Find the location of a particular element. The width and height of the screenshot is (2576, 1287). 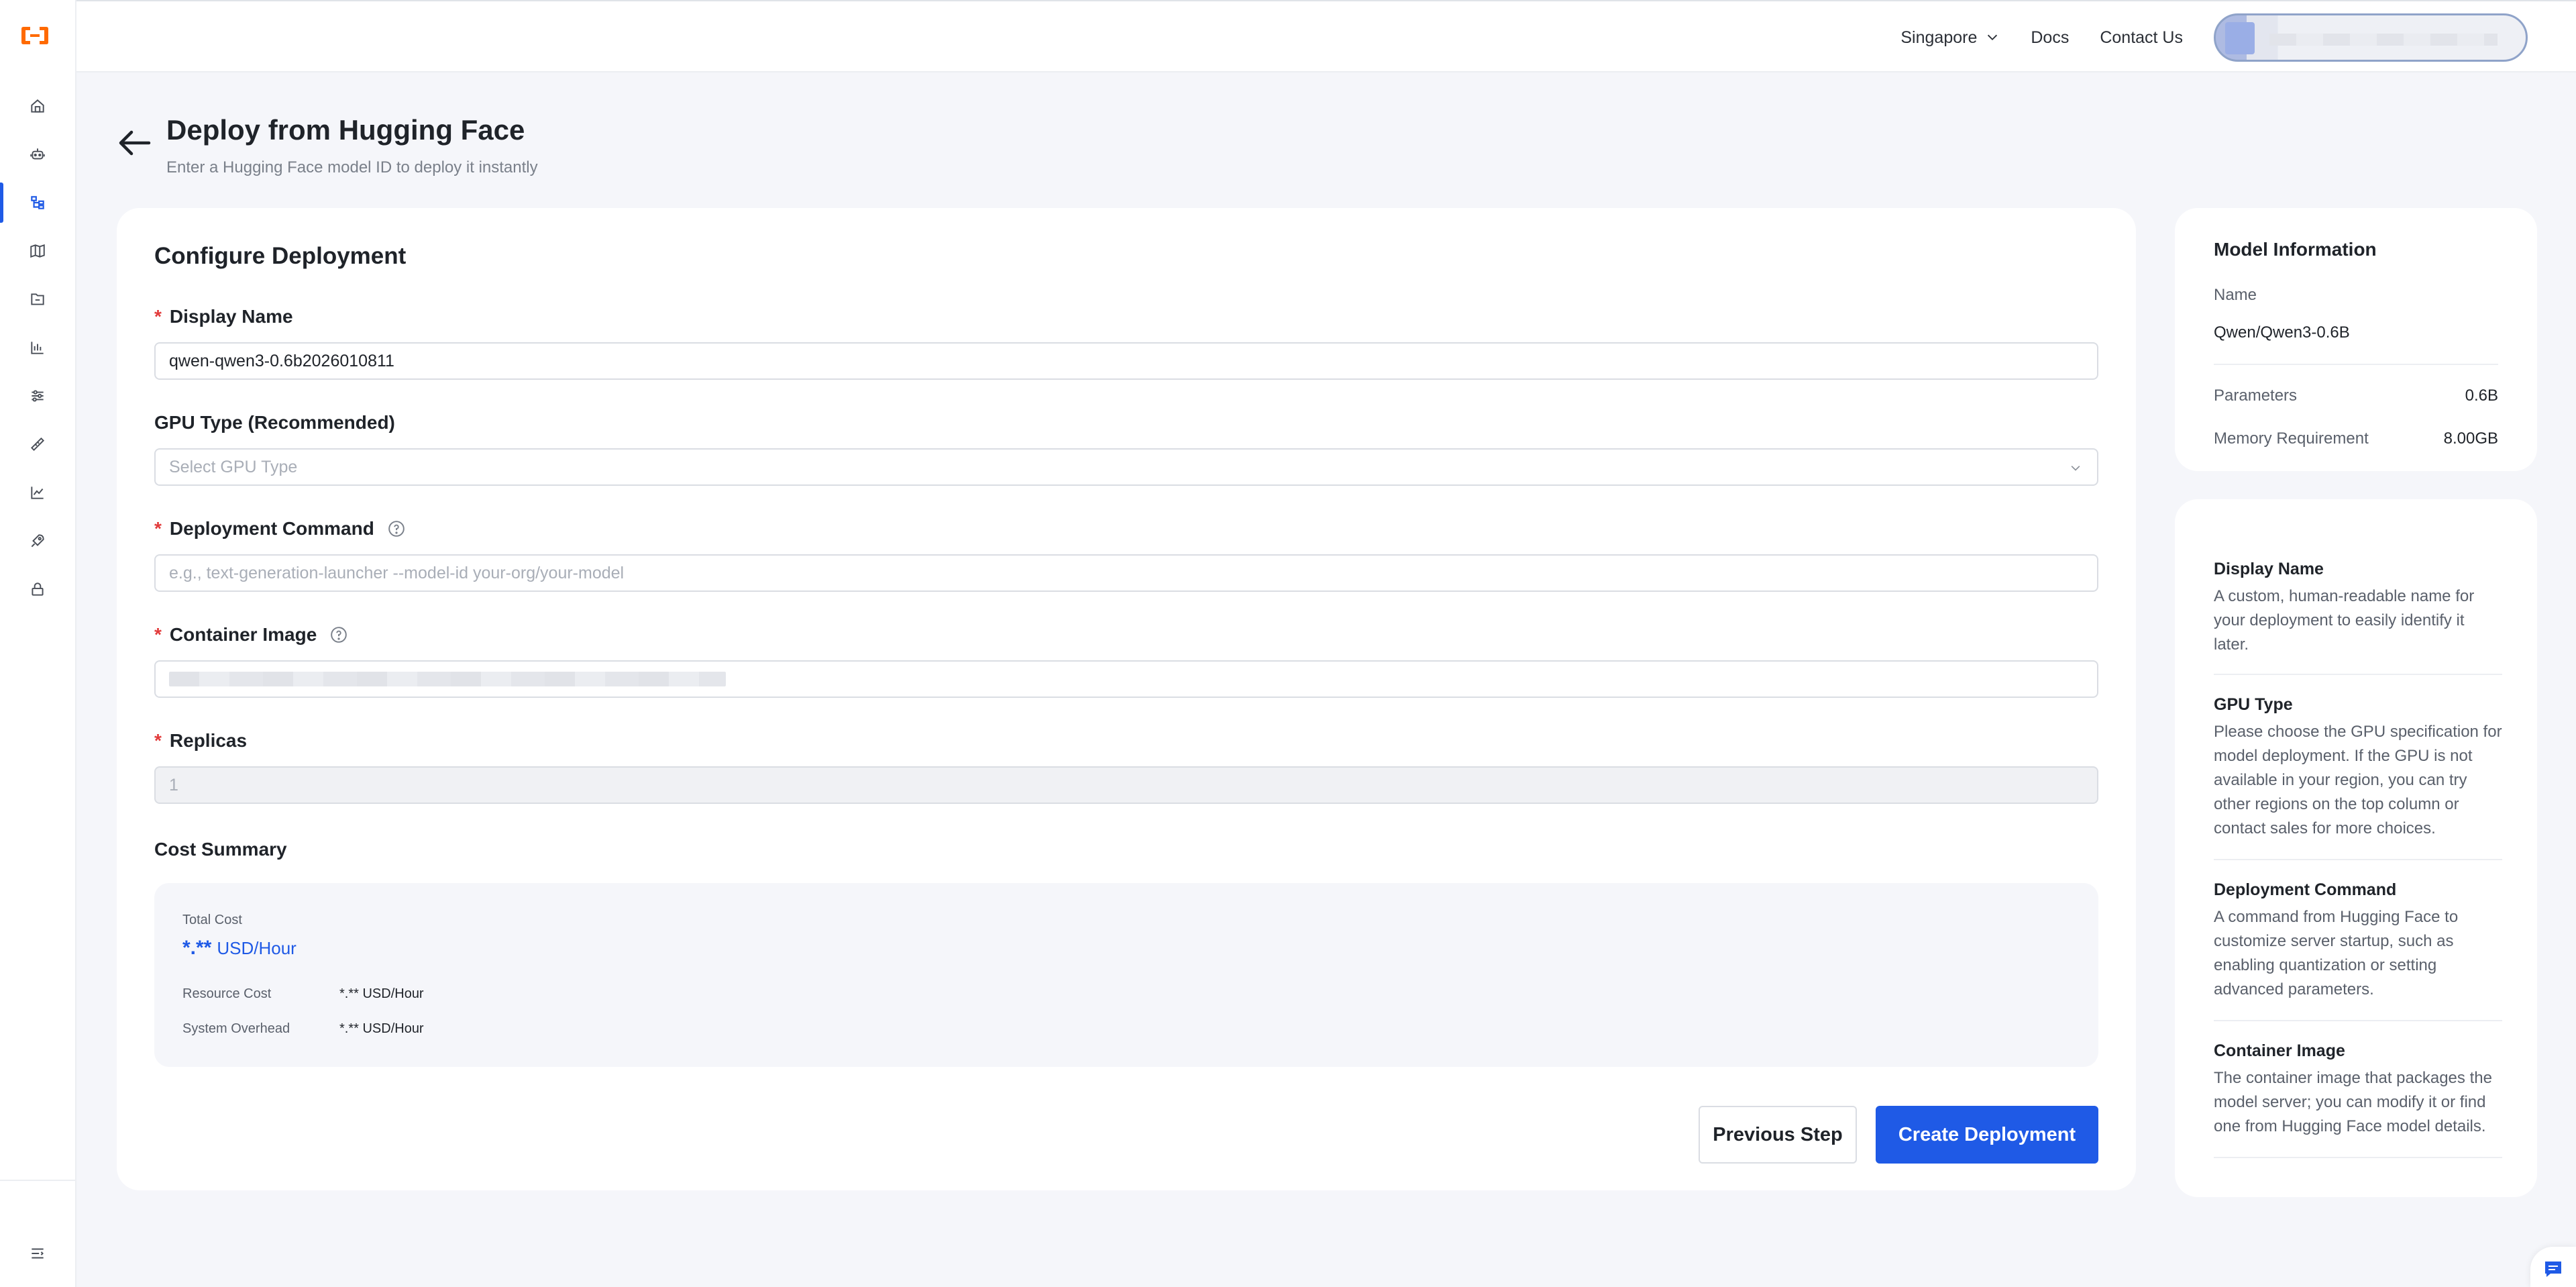

sidebar-item-monitoring is located at coordinates (37, 493).